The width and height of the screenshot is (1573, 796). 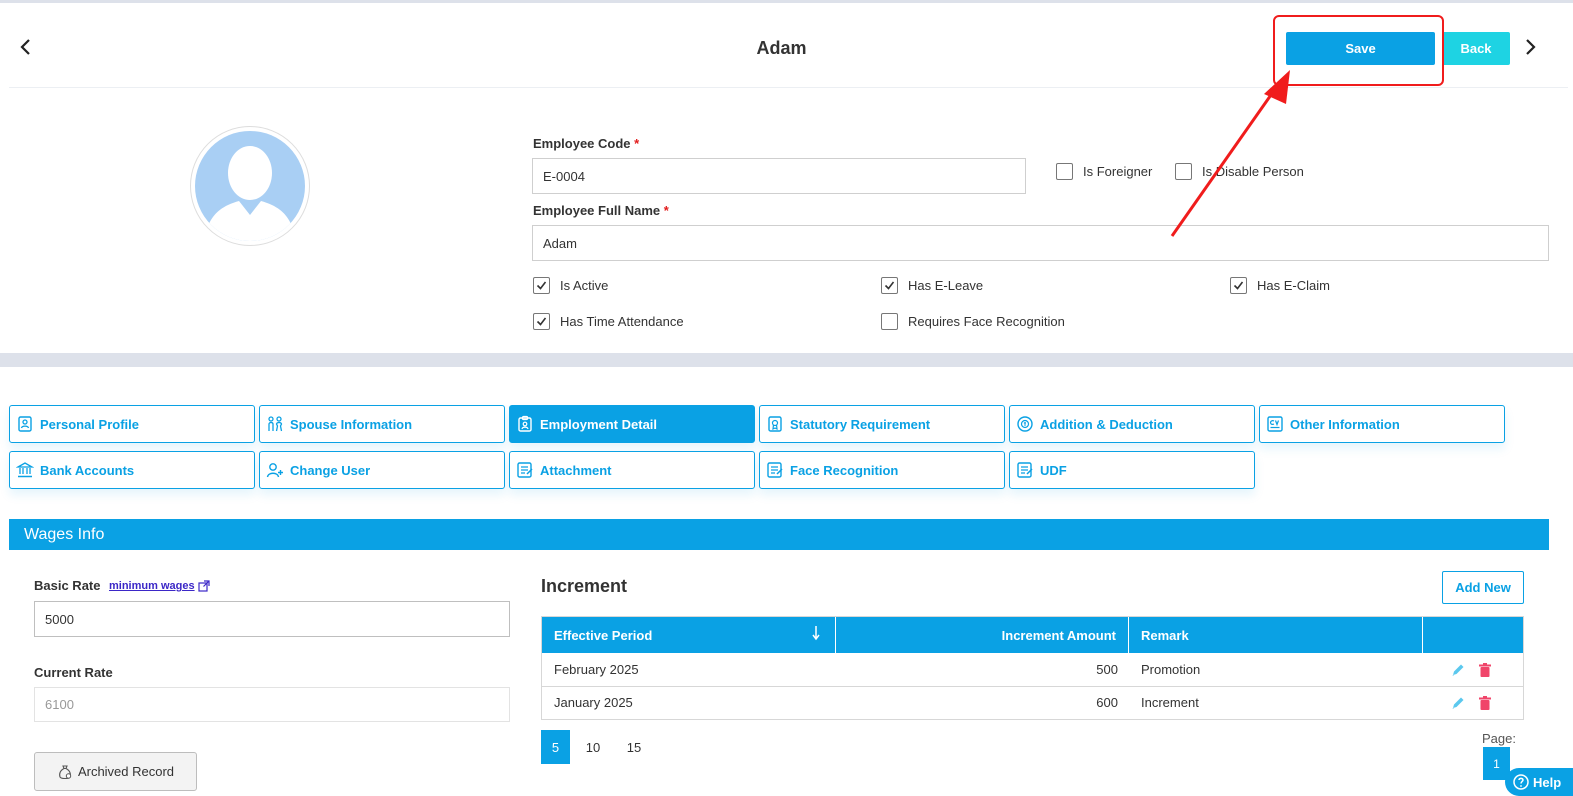 I want to click on back-button: Back, so click(x=1476, y=48).